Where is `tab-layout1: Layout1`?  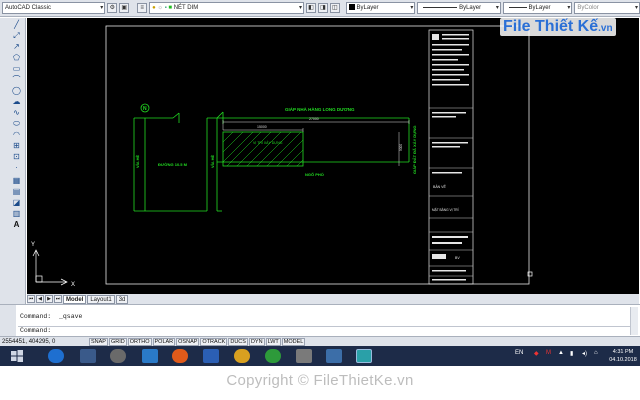
tab-layout1: Layout1 is located at coordinates (101, 299).